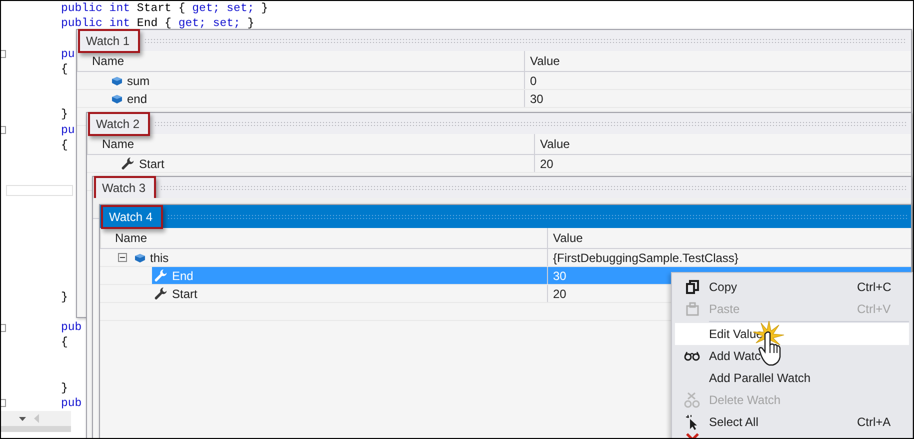  Describe the element at coordinates (36, 419) in the screenshot. I see `scroll-left-icon` at that location.